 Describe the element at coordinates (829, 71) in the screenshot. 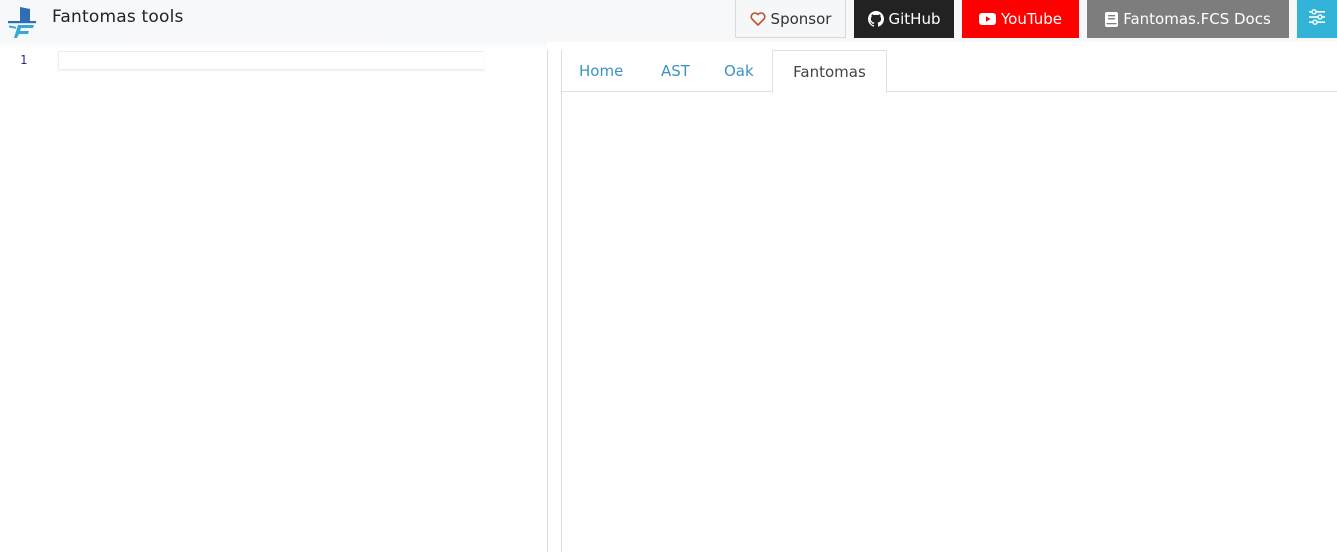

I see `tab-fantomas: Fantomas` at that location.